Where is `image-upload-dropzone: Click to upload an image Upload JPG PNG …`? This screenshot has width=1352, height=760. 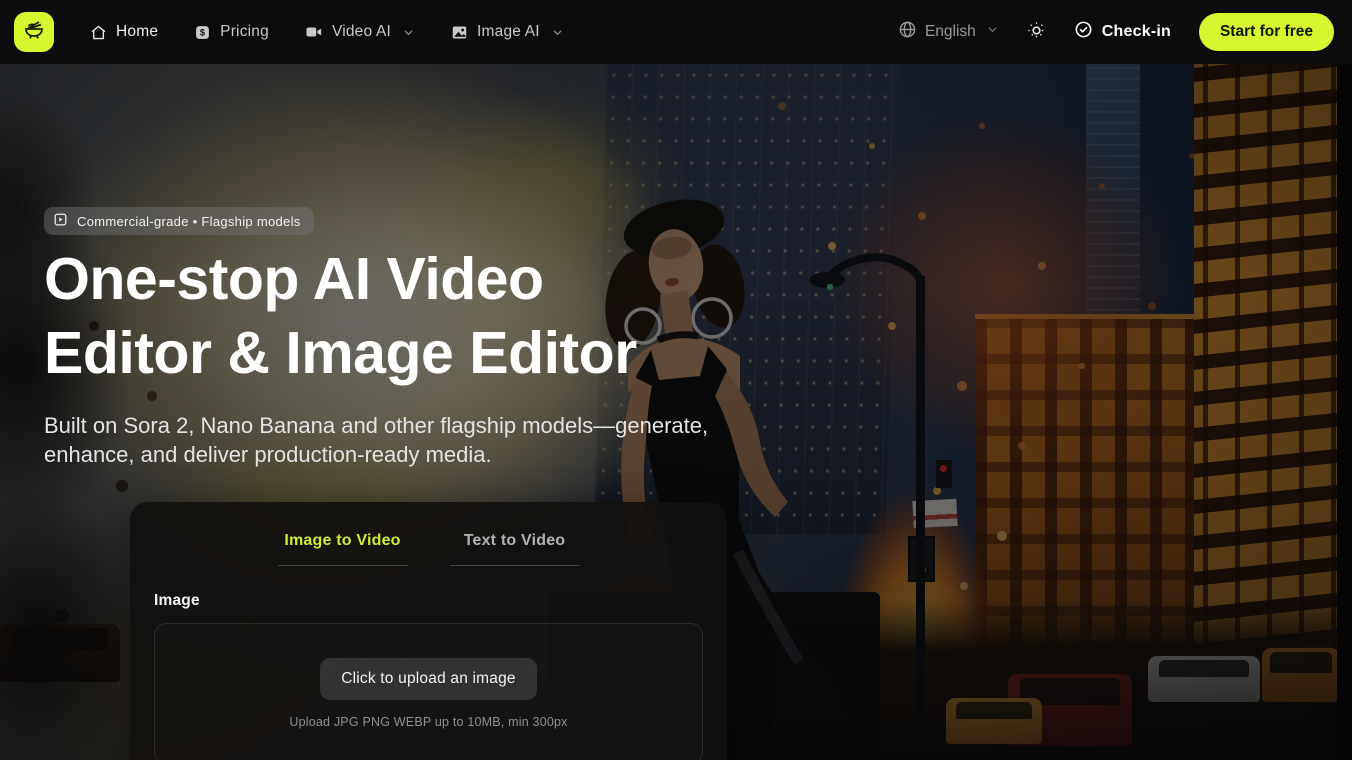
image-upload-dropzone: Click to upload an image Upload JPG PNG … is located at coordinates (428, 691).